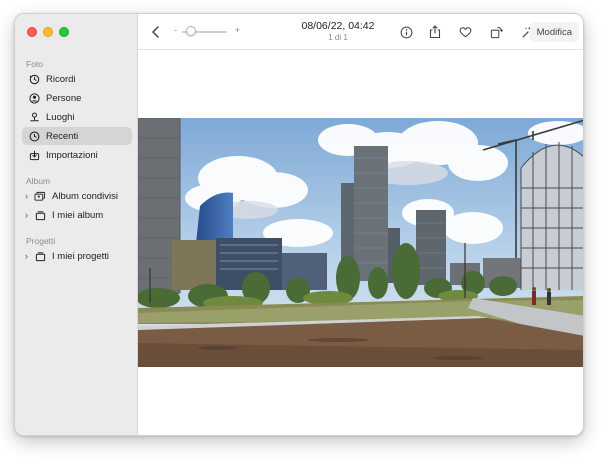  I want to click on zoom-knob, so click(190, 31).